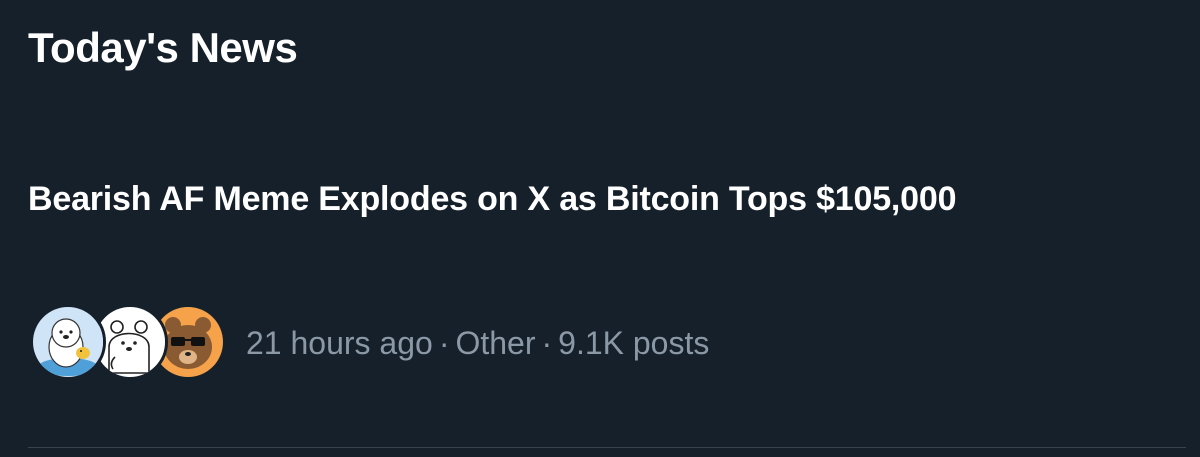 The height and width of the screenshot is (457, 1200). Describe the element at coordinates (68, 342) in the screenshot. I see `seal-character-avatar-icon` at that location.